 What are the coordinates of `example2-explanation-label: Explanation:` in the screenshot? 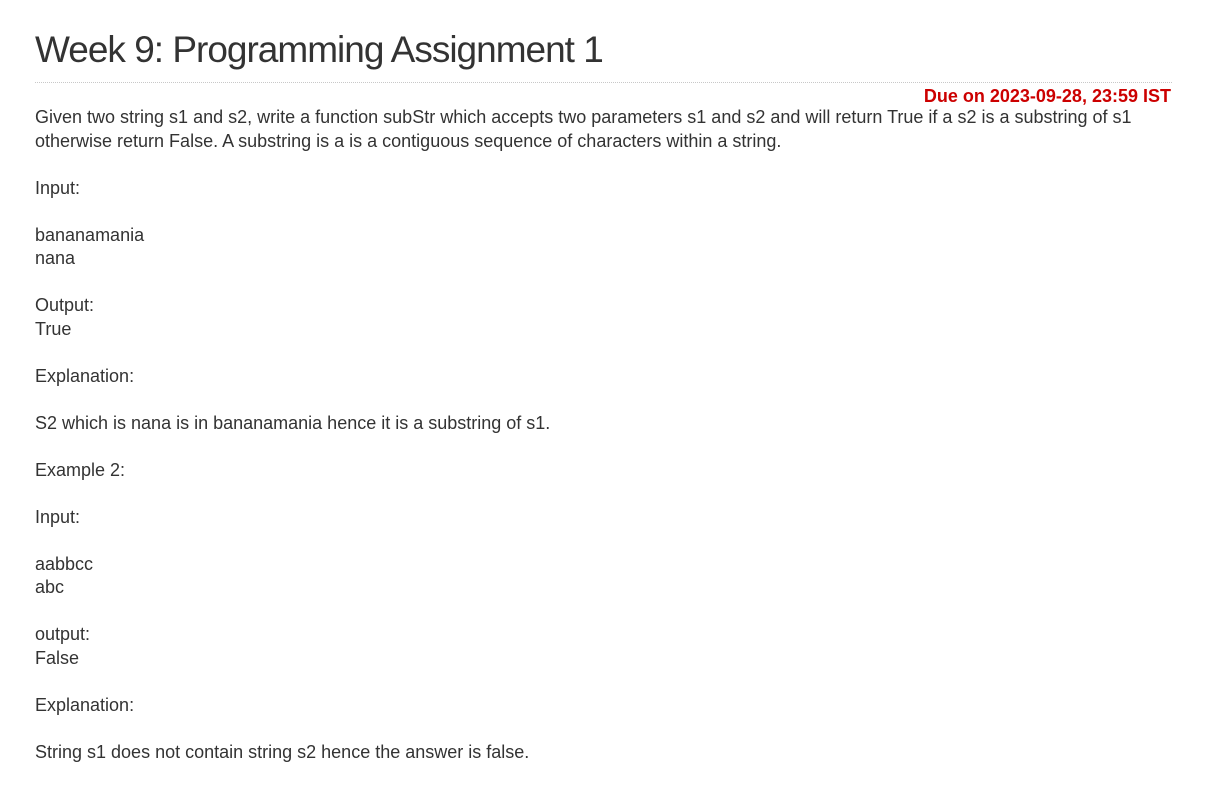 It's located at (85, 704).